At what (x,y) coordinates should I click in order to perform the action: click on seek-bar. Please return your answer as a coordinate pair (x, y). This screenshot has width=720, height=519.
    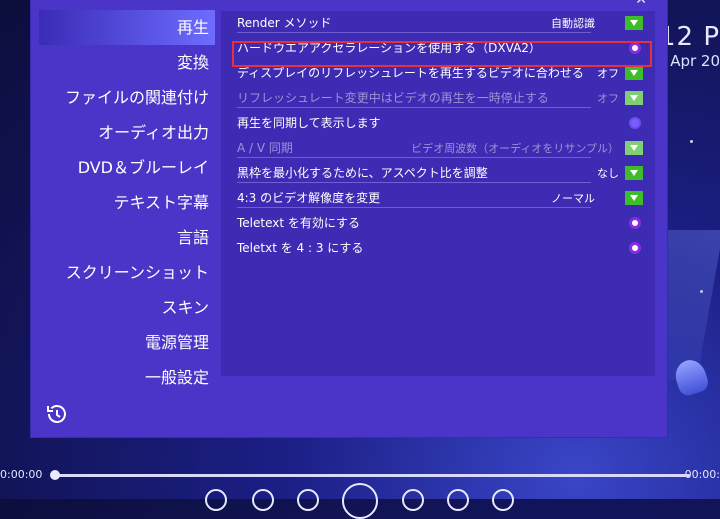
    Looking at the image, I should click on (372, 475).